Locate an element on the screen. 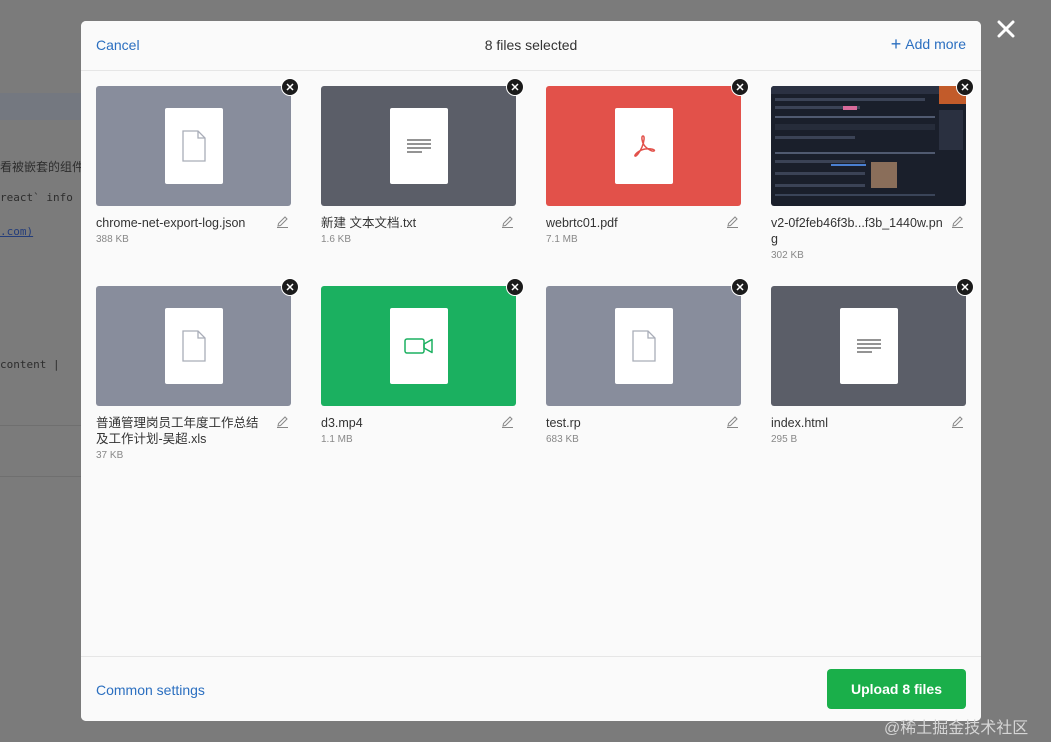 The height and width of the screenshot is (742, 1051). upload-button: Upload 8 files is located at coordinates (896, 689).